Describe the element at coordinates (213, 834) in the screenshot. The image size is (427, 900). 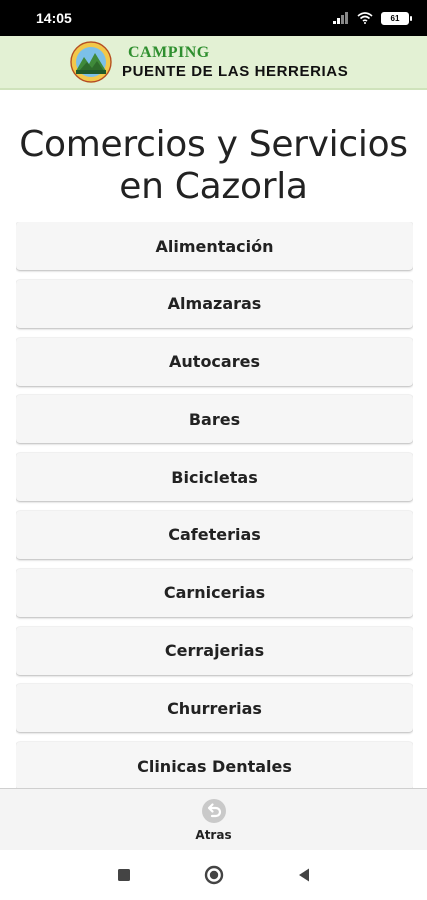
I see `back-label: Atras` at that location.